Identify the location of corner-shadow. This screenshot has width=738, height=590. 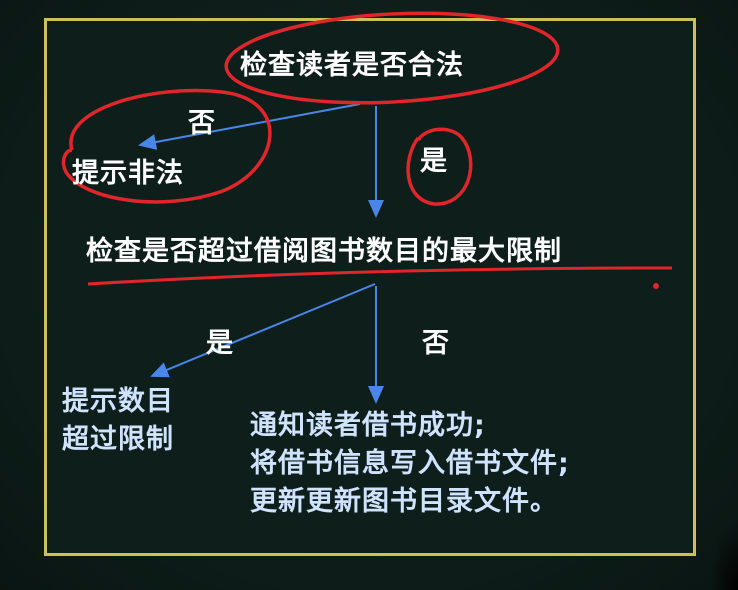
(724, 555).